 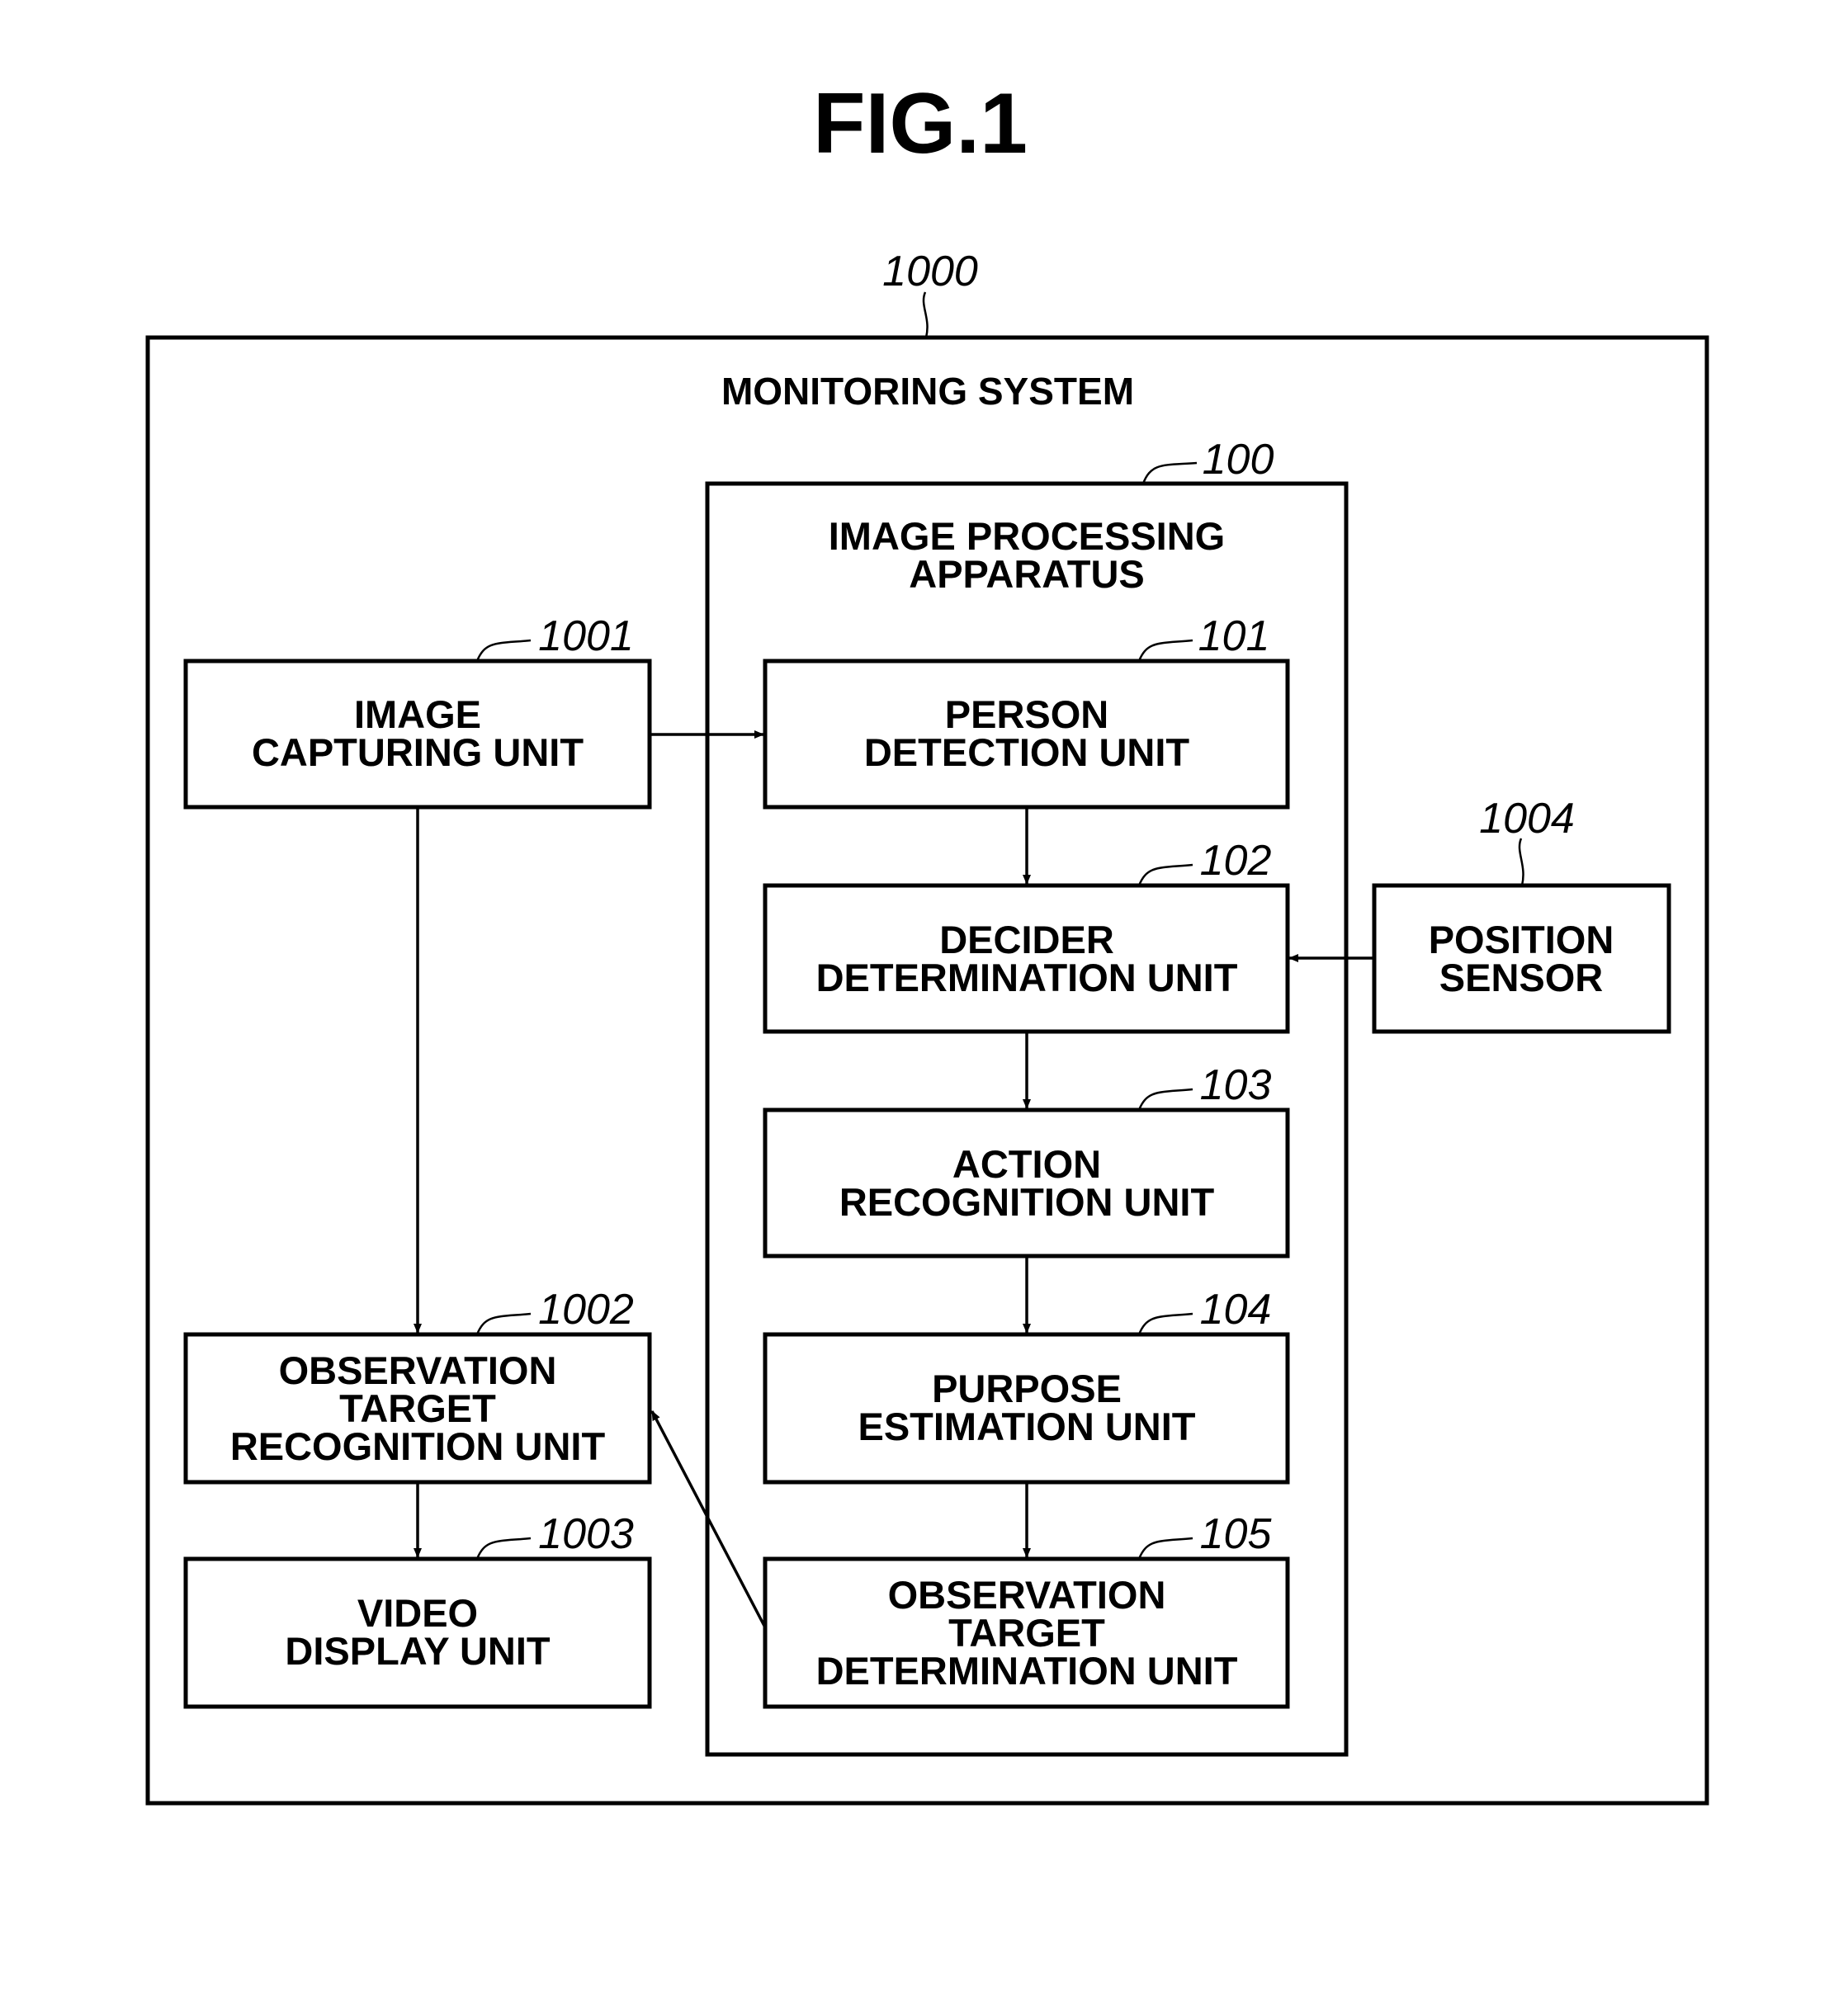 What do you see at coordinates (921, 124) in the screenshot?
I see `figure-title: FIG.1` at bounding box center [921, 124].